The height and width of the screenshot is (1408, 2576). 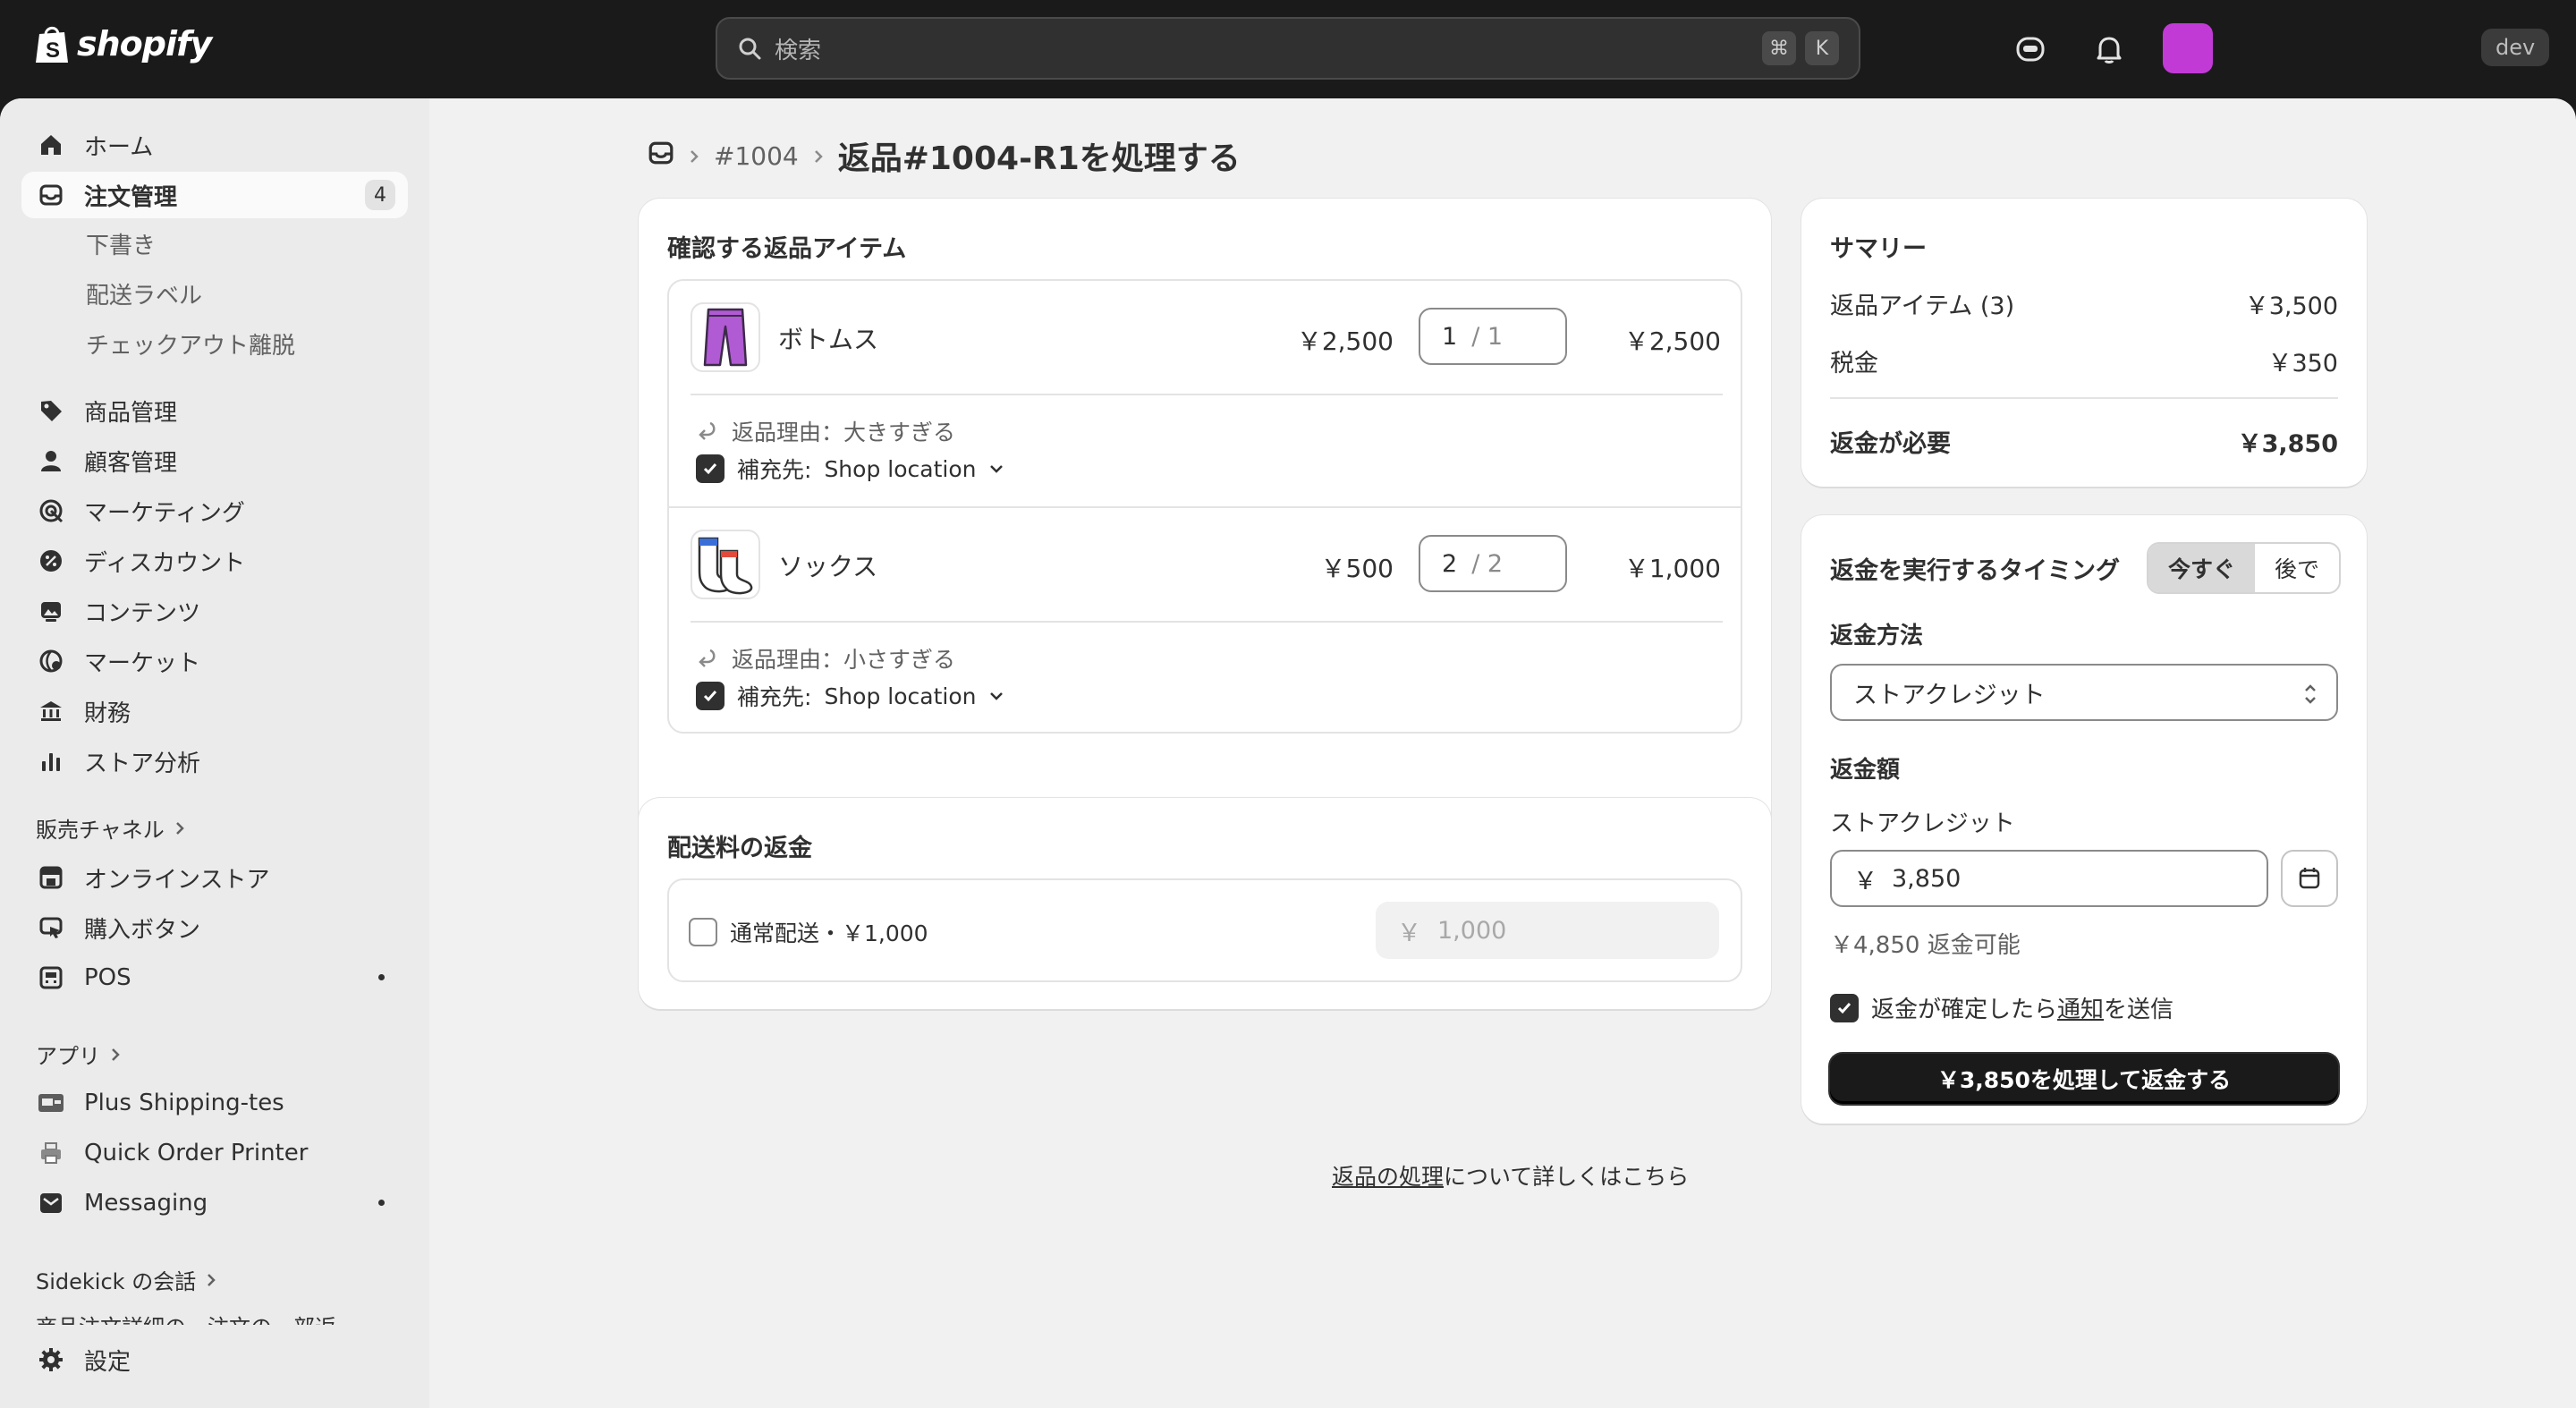 What do you see at coordinates (51, 1359) in the screenshot?
I see `gear-icon` at bounding box center [51, 1359].